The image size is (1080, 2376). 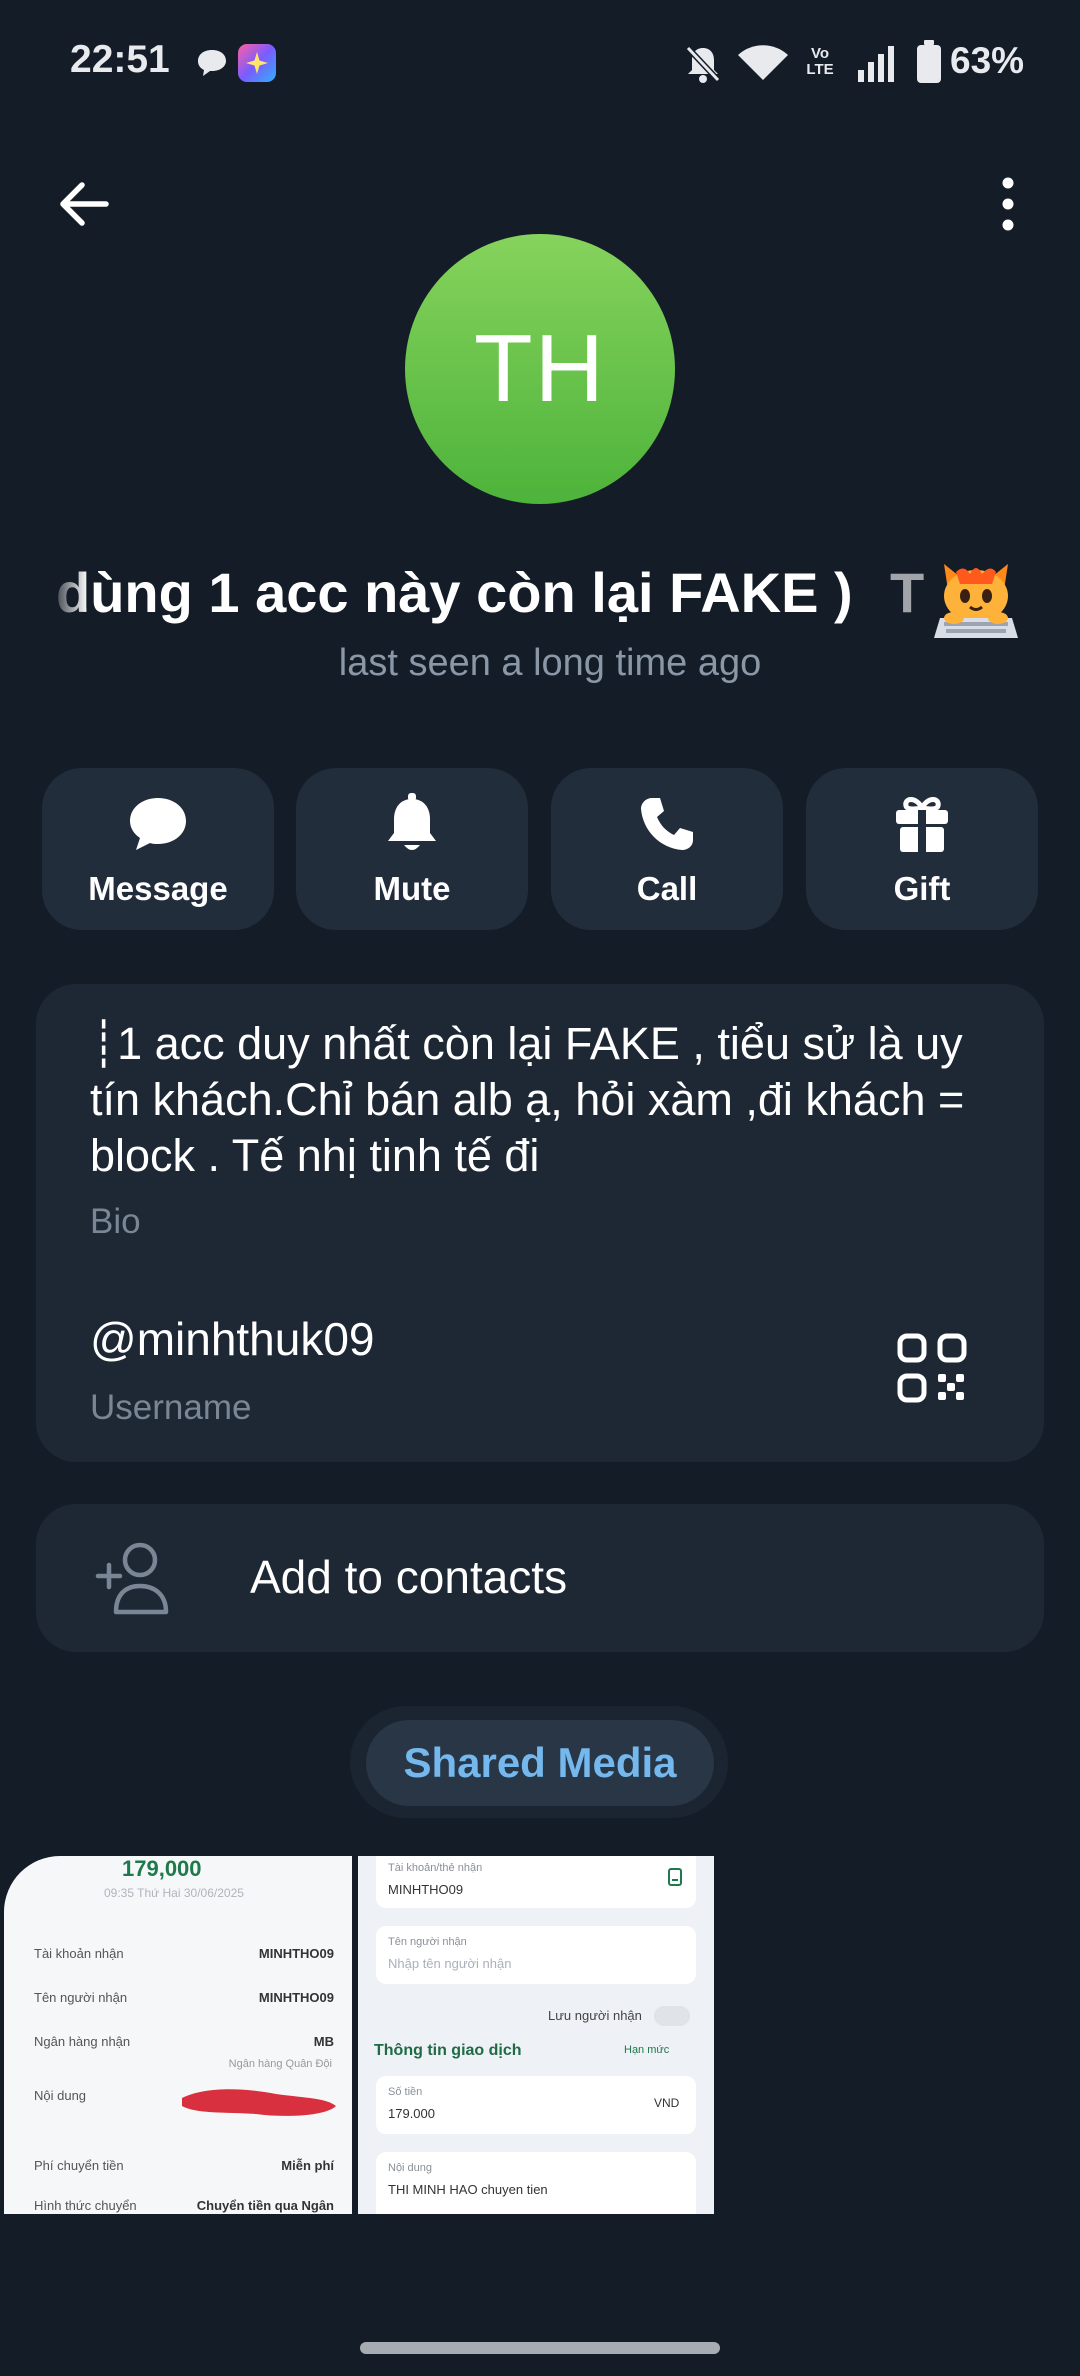 I want to click on receipt-amount: 179,000, so click(x=162, y=1868).